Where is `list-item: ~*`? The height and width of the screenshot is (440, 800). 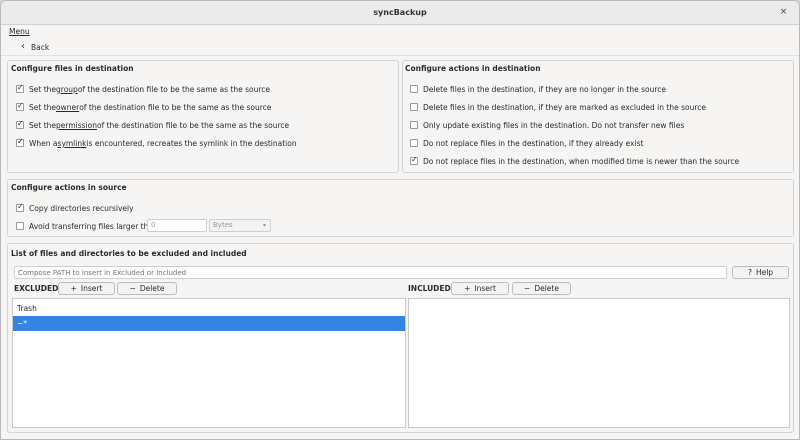
list-item: ~* is located at coordinates (209, 323).